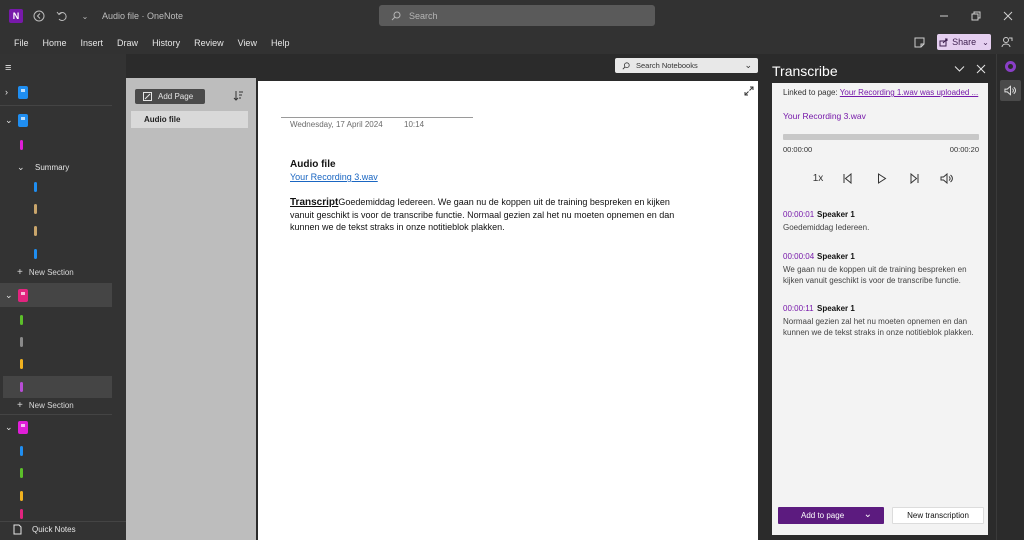  I want to click on title-bar: N ⌄ Audio file · OneNote Search, so click(512, 16).